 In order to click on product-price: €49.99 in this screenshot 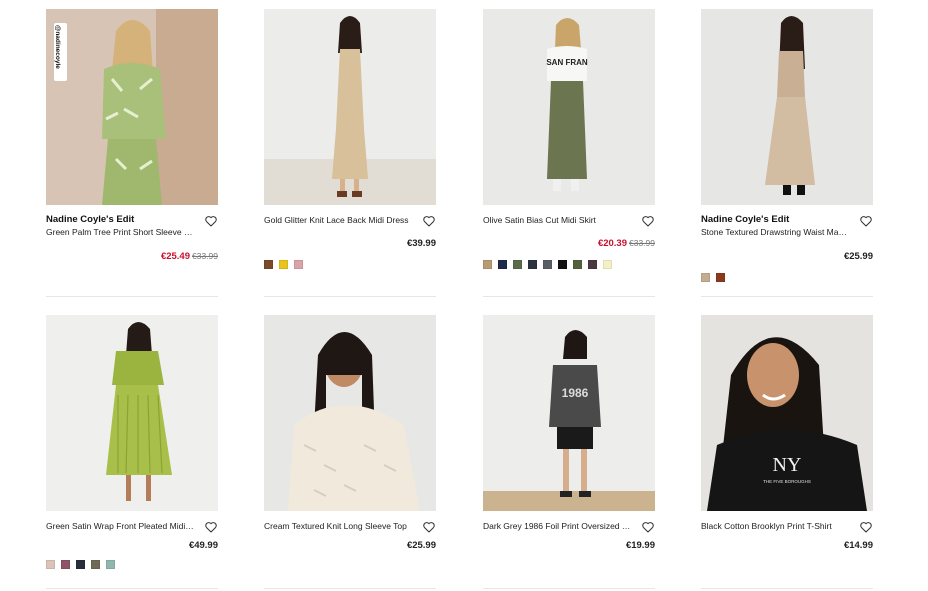, I will do `click(203, 545)`.